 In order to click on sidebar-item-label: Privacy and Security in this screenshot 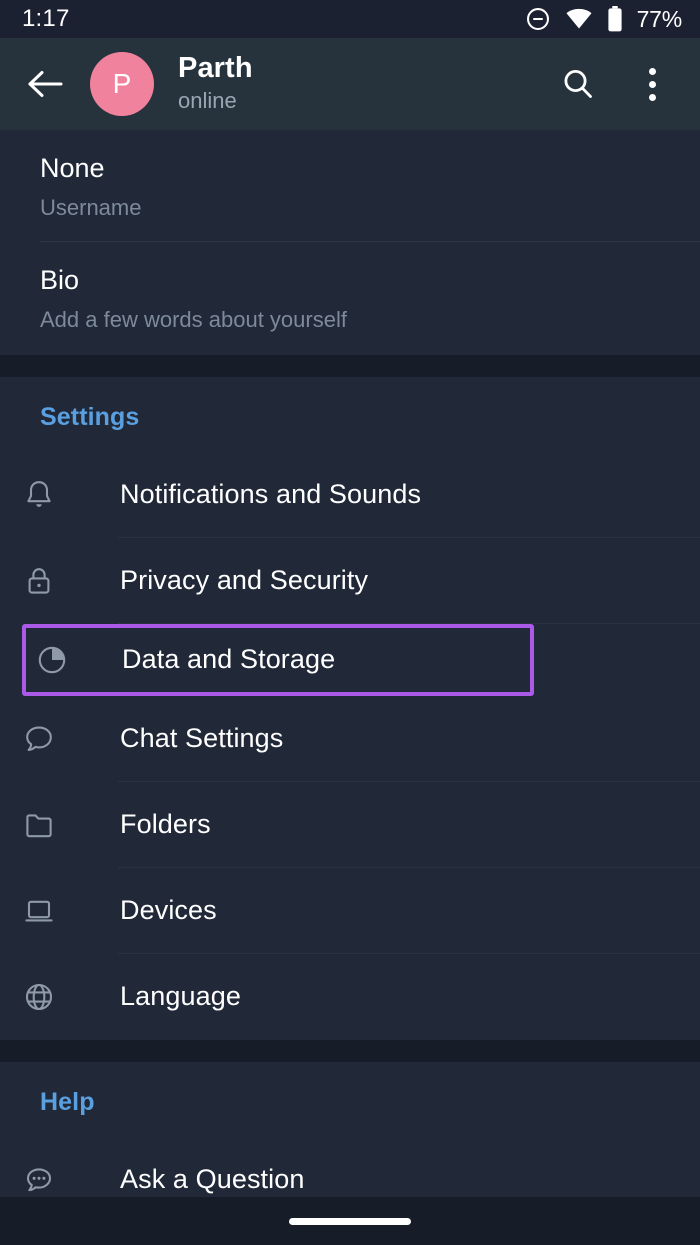, I will do `click(244, 580)`.